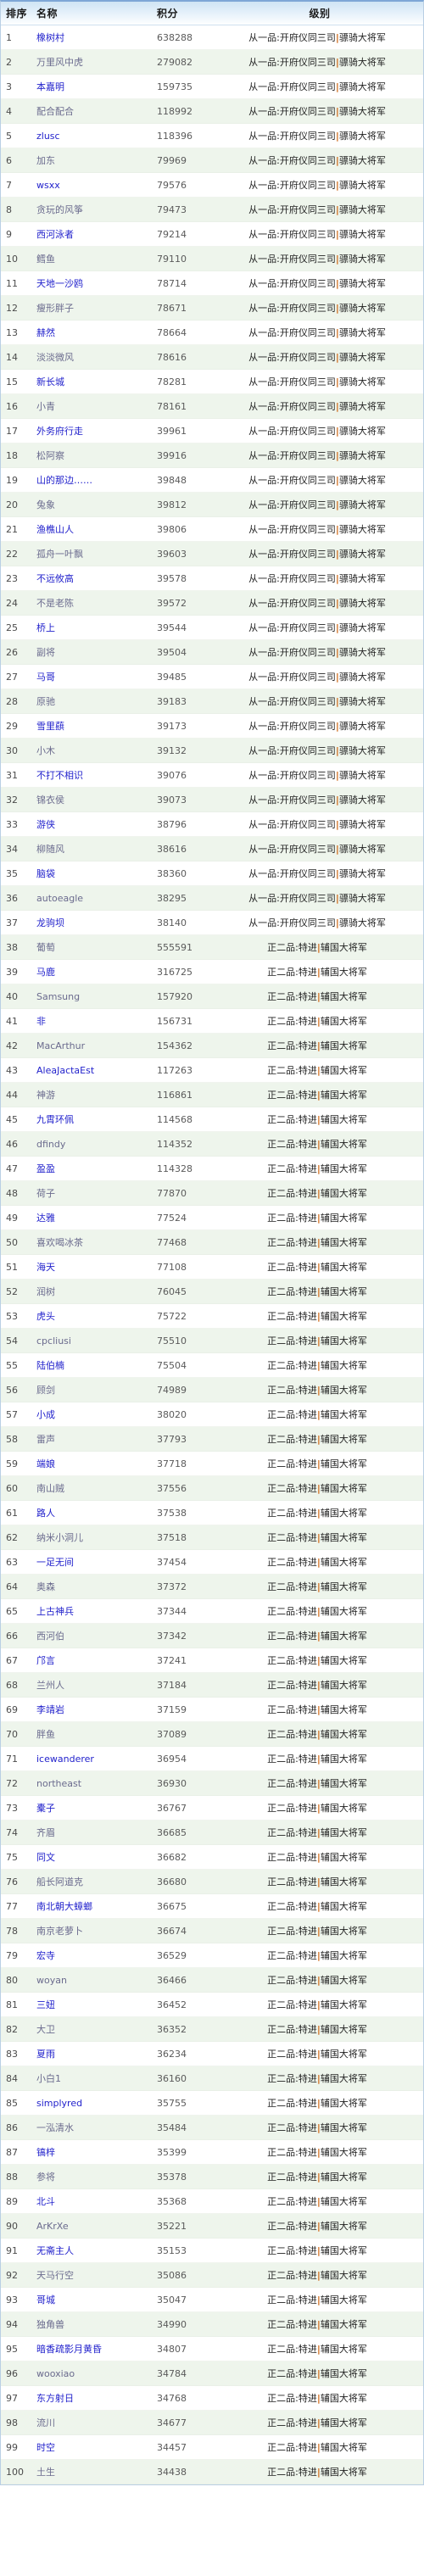 The height and width of the screenshot is (2576, 424). I want to click on user-name-link: 北斗, so click(45, 2201).